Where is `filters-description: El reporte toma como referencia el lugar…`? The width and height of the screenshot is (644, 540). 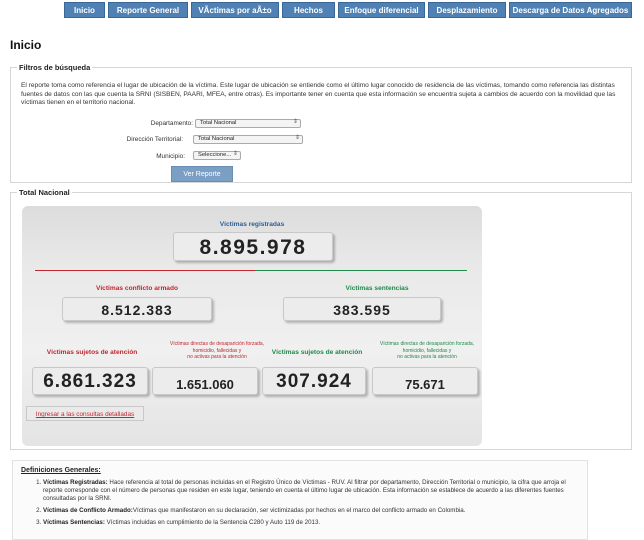
filters-description: El reporte toma como referencia el lugar… is located at coordinates (318, 94).